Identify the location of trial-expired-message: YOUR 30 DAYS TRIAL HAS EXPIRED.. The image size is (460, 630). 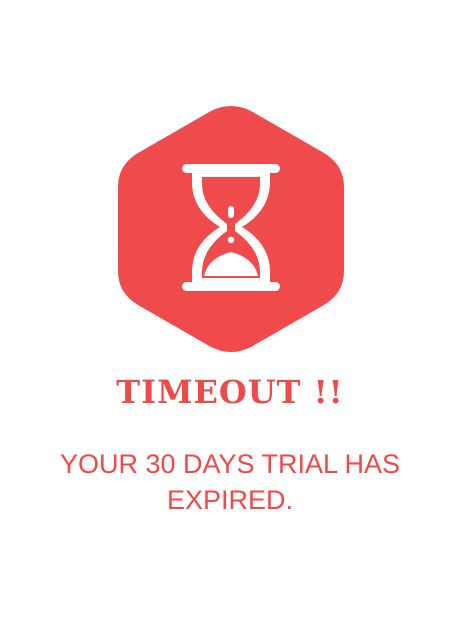
(230, 482).